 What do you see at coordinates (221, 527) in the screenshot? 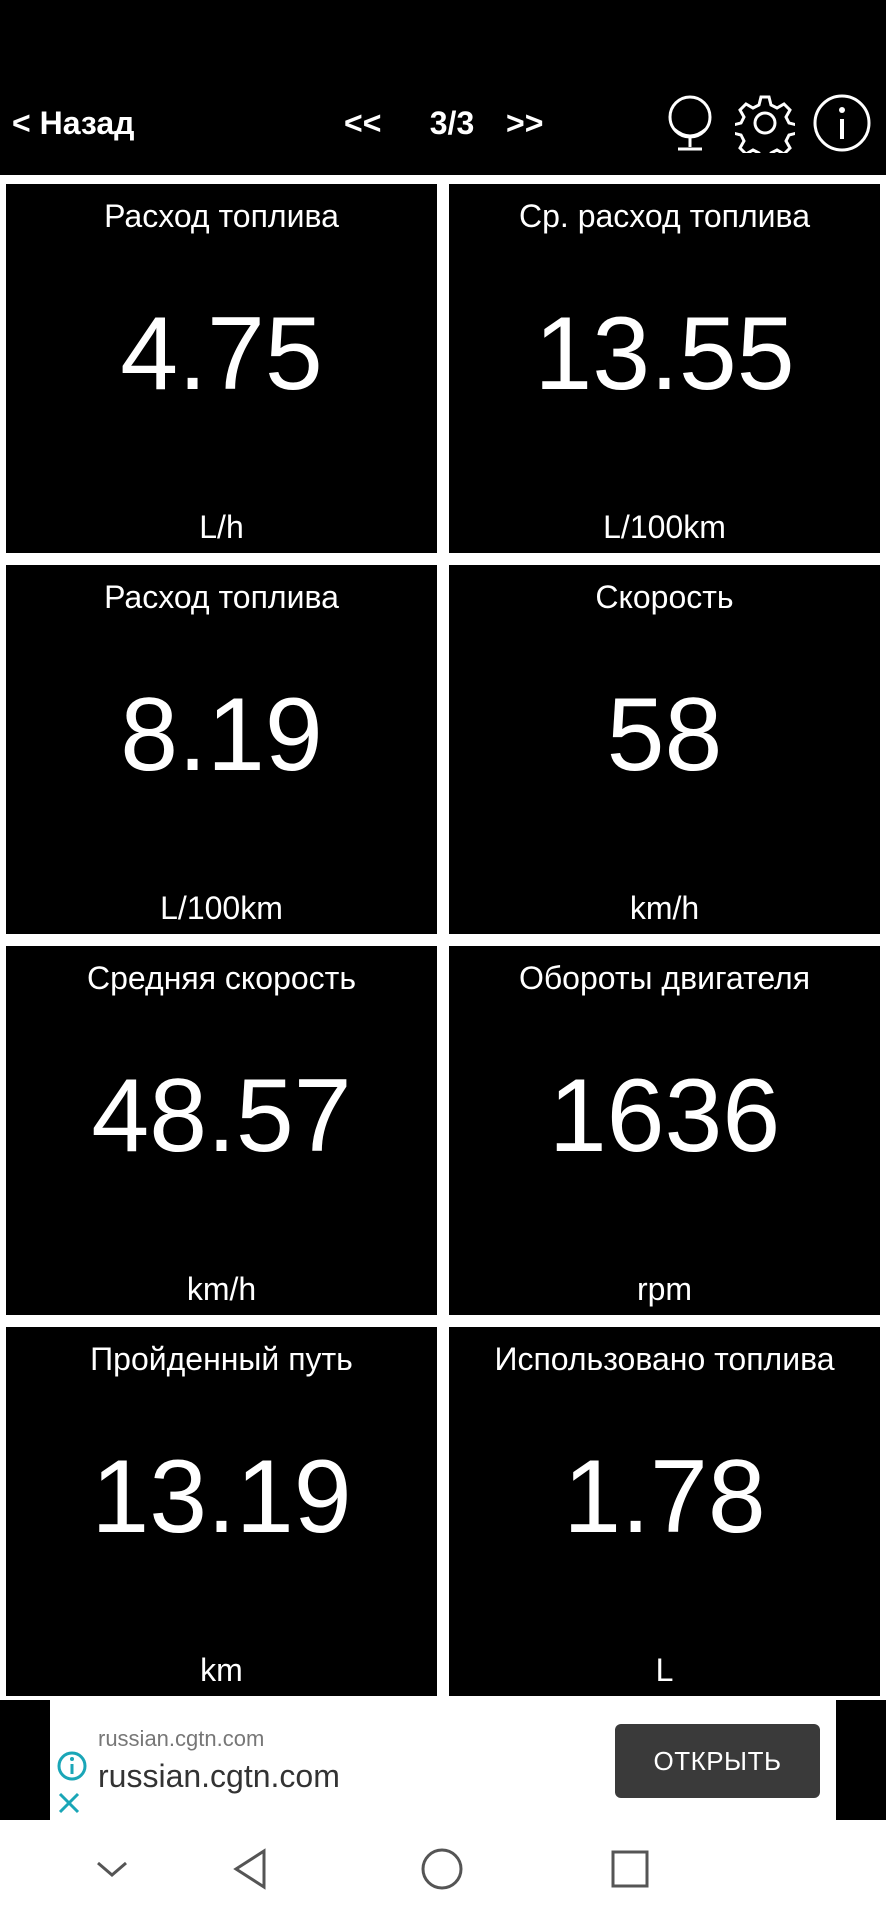
I see `gauge-unit: L/h` at bounding box center [221, 527].